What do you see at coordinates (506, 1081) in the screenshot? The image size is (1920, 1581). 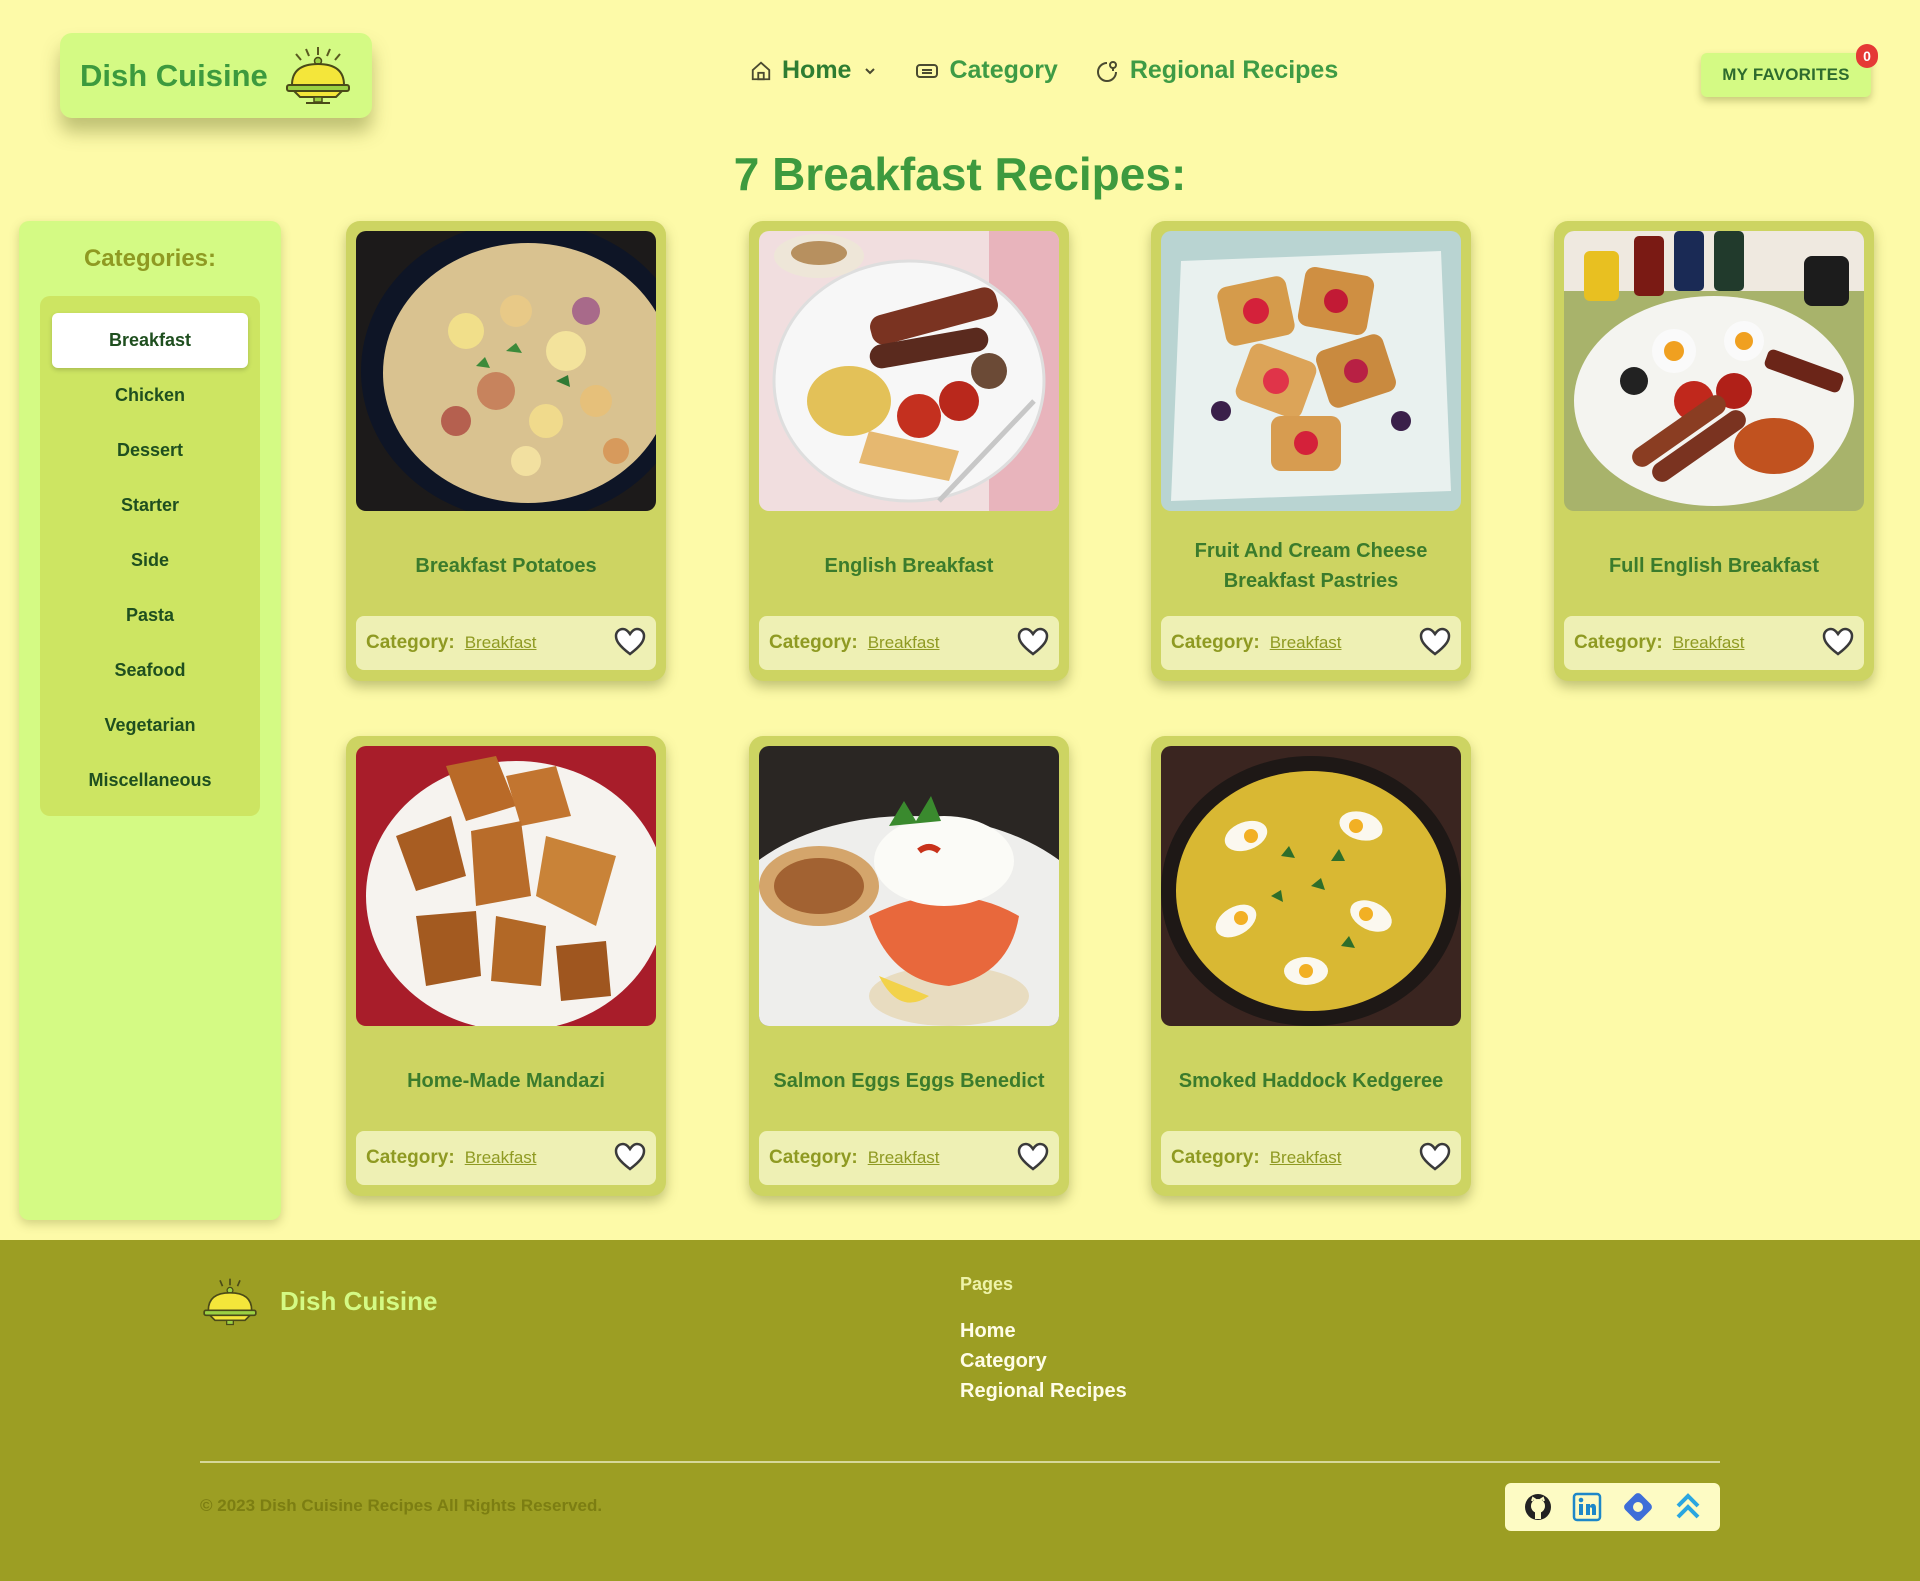 I see `recipe-title: Home-Made Mandazi` at bounding box center [506, 1081].